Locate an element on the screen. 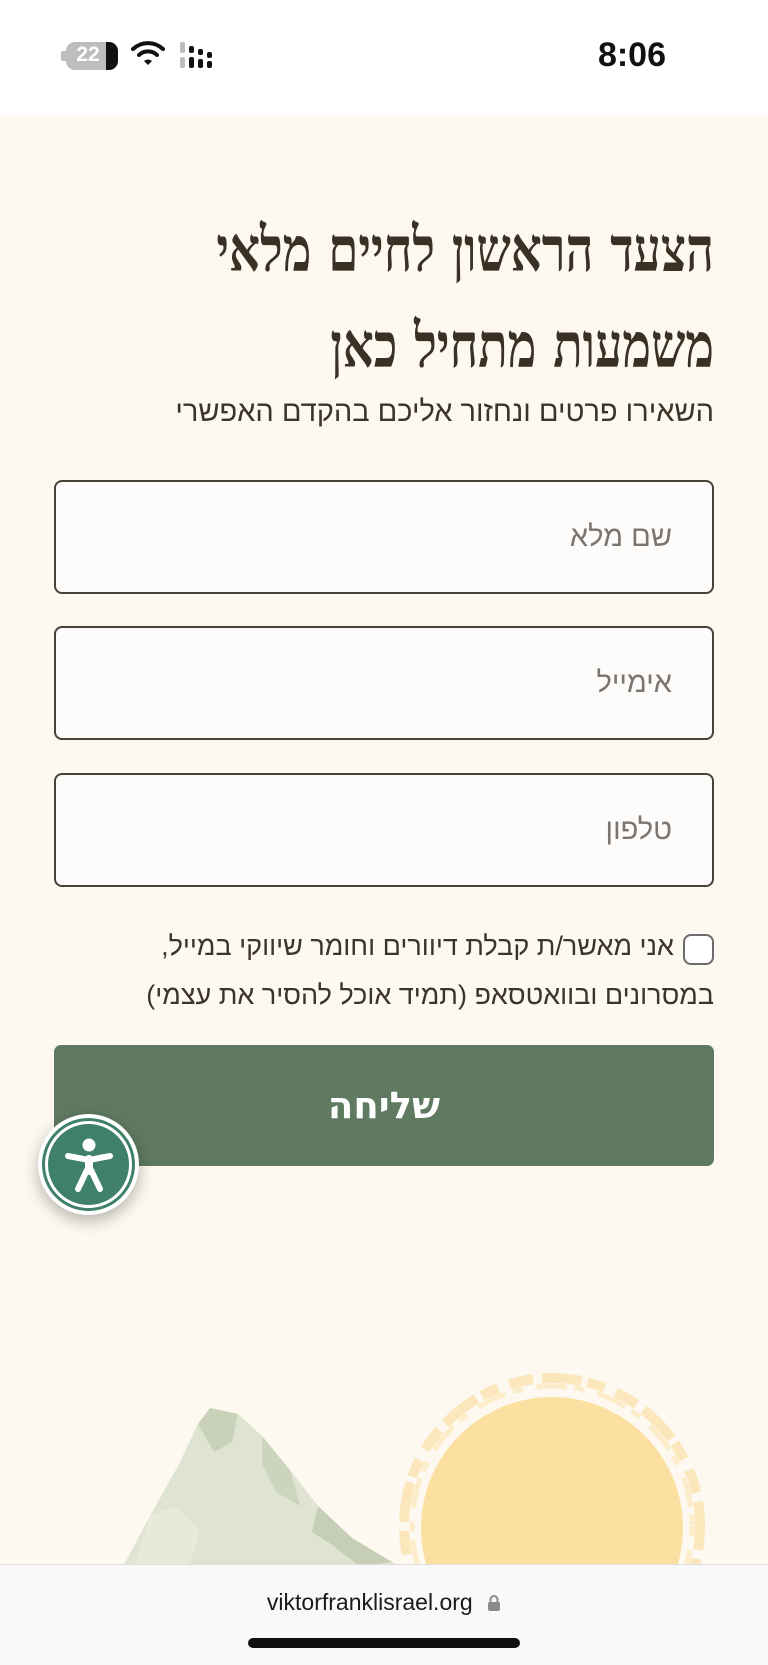 The image size is (768, 1665). accessibility-button is located at coordinates (88, 1164).